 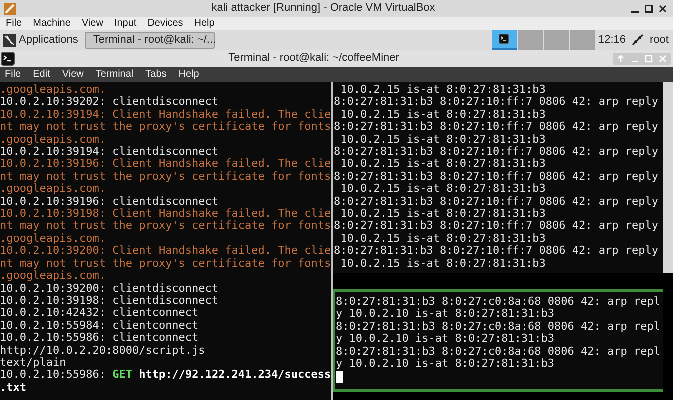 What do you see at coordinates (109, 288) in the screenshot?
I see `output-line: 10.0.2.10:39200: clientdisconnect` at bounding box center [109, 288].